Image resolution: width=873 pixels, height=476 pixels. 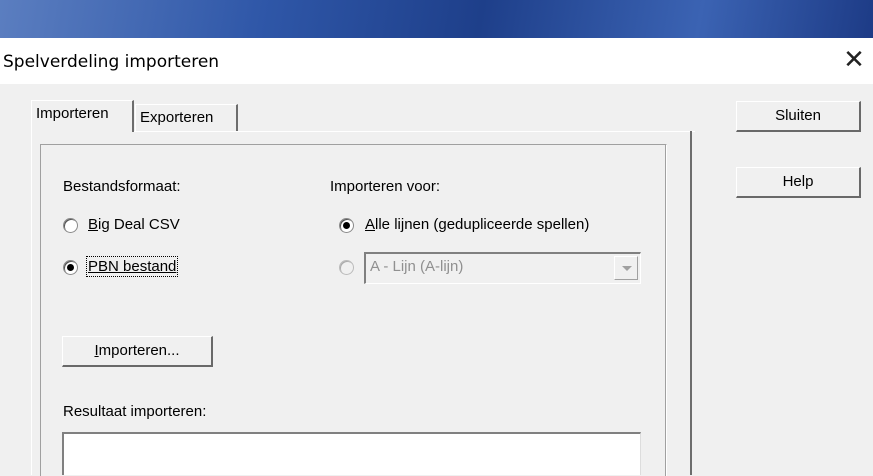 I want to click on big-deal-csv-mnemonic: B, so click(x=93, y=224).